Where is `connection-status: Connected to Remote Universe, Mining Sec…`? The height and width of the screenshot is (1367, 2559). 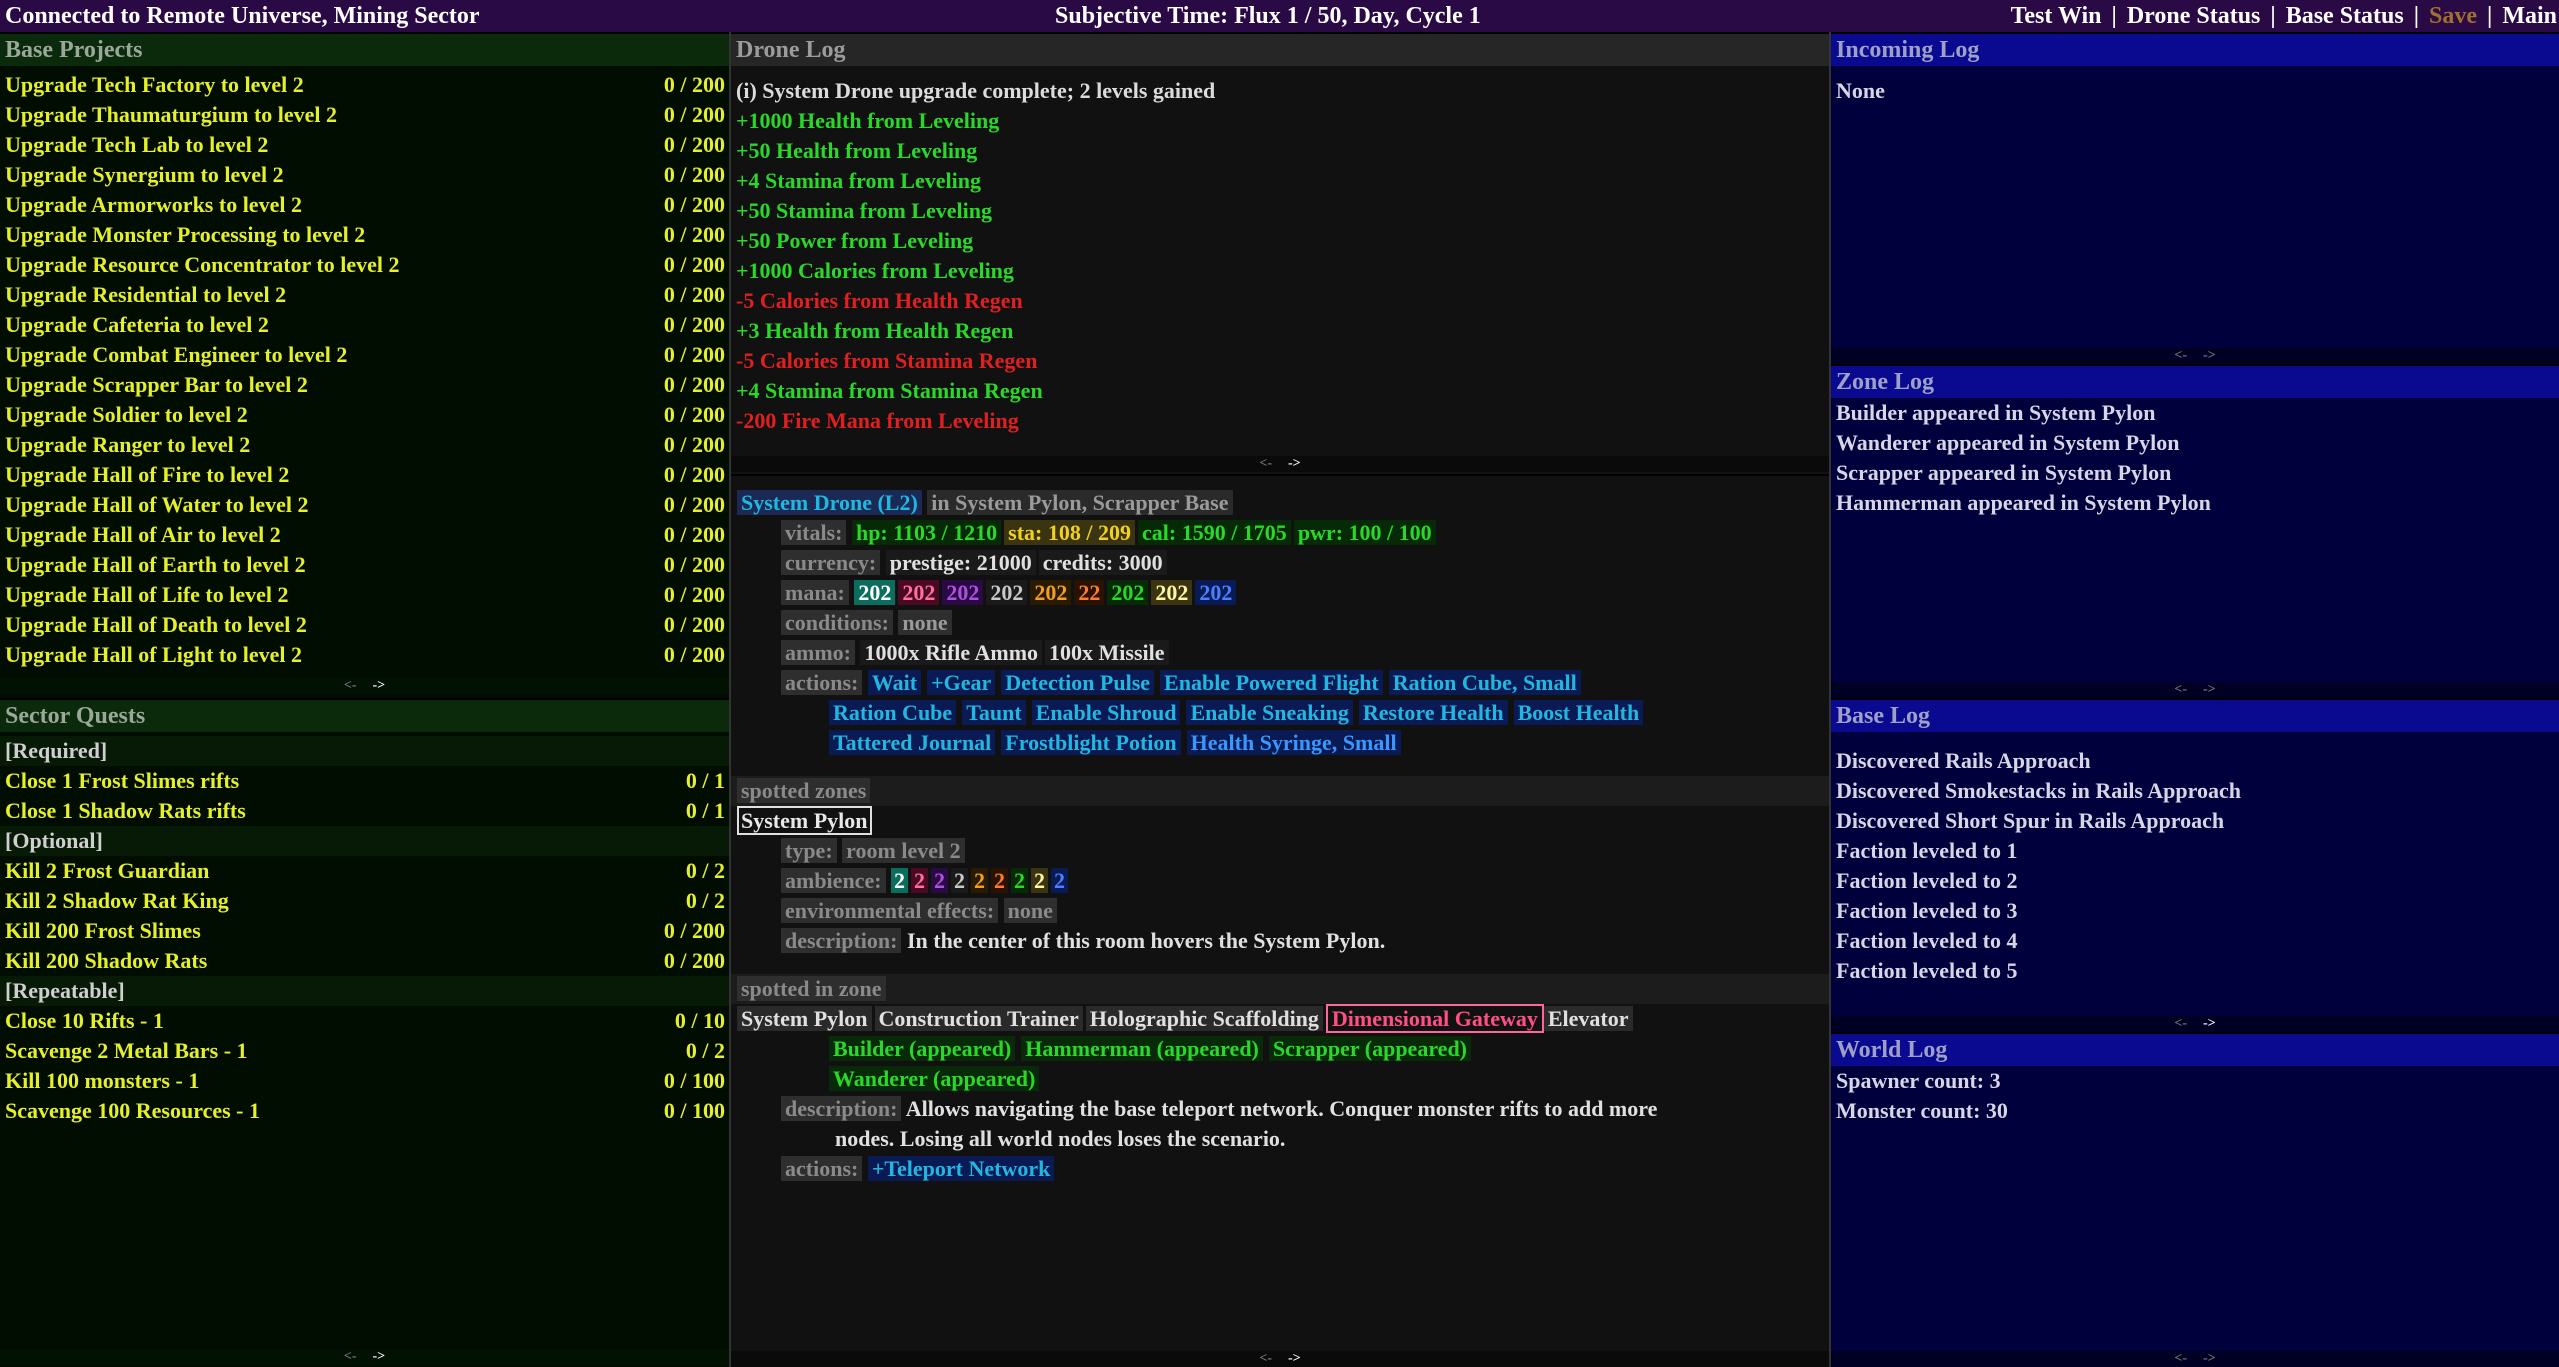 connection-status: Connected to Remote Universe, Mining Sec… is located at coordinates (242, 16).